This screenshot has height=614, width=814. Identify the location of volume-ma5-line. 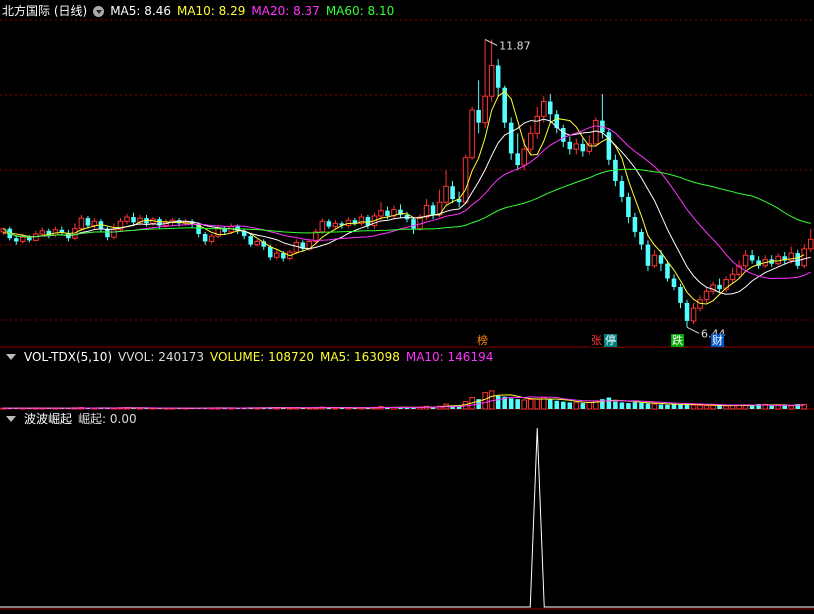
(404, 401).